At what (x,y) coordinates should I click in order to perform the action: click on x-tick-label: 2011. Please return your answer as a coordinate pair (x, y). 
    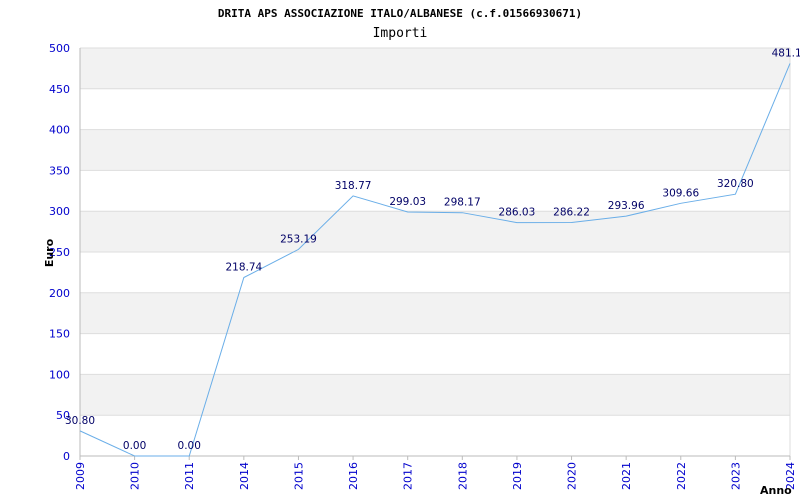
    Looking at the image, I should click on (189, 476).